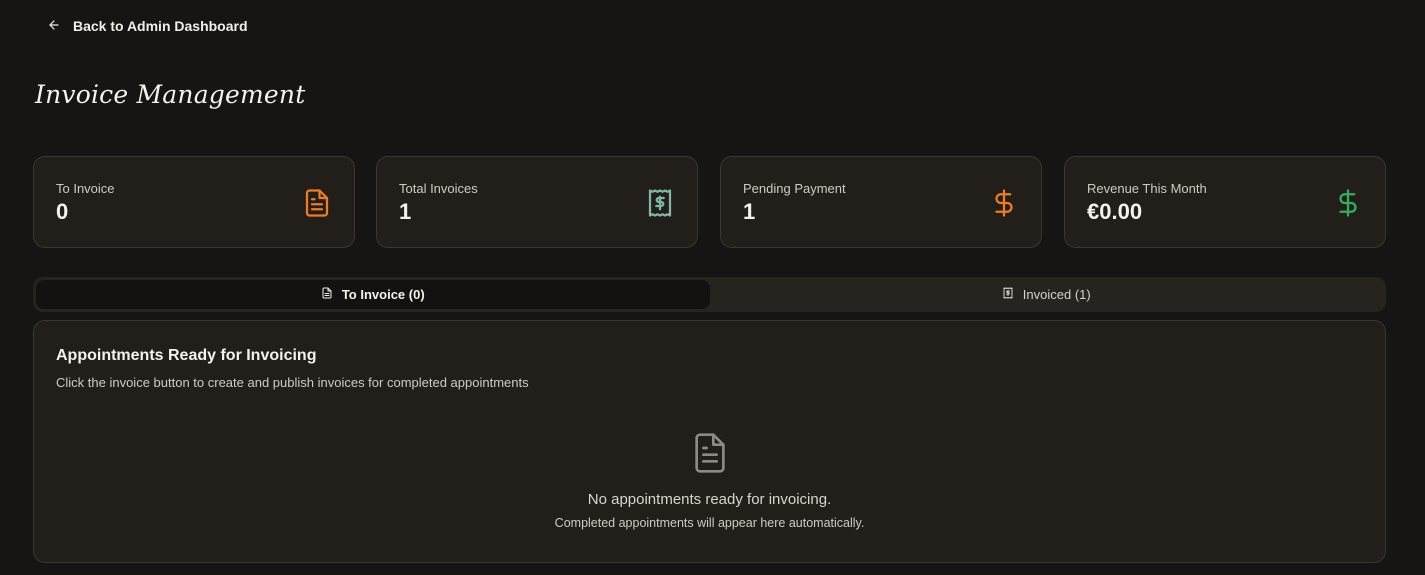  Describe the element at coordinates (160, 26) in the screenshot. I see `back-link-label: Back to Admin Dashboard` at that location.